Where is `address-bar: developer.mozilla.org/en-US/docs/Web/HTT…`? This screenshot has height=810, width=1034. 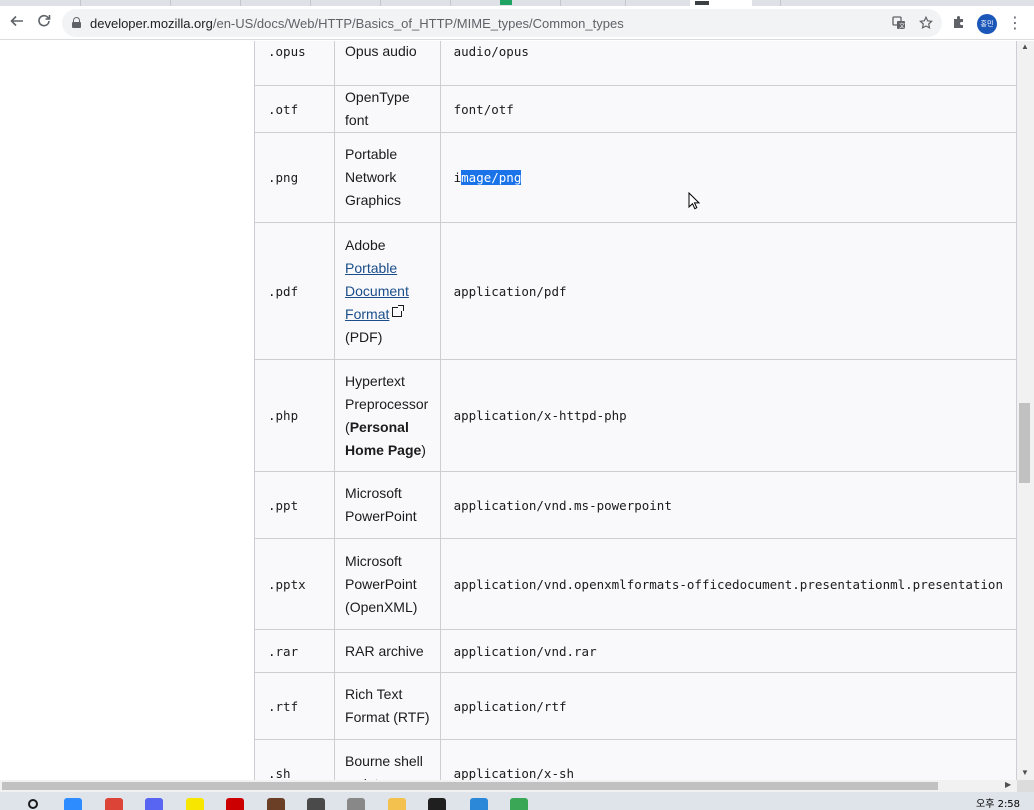
address-bar: developer.mozilla.org/en-US/docs/Web/HTT… is located at coordinates (502, 23).